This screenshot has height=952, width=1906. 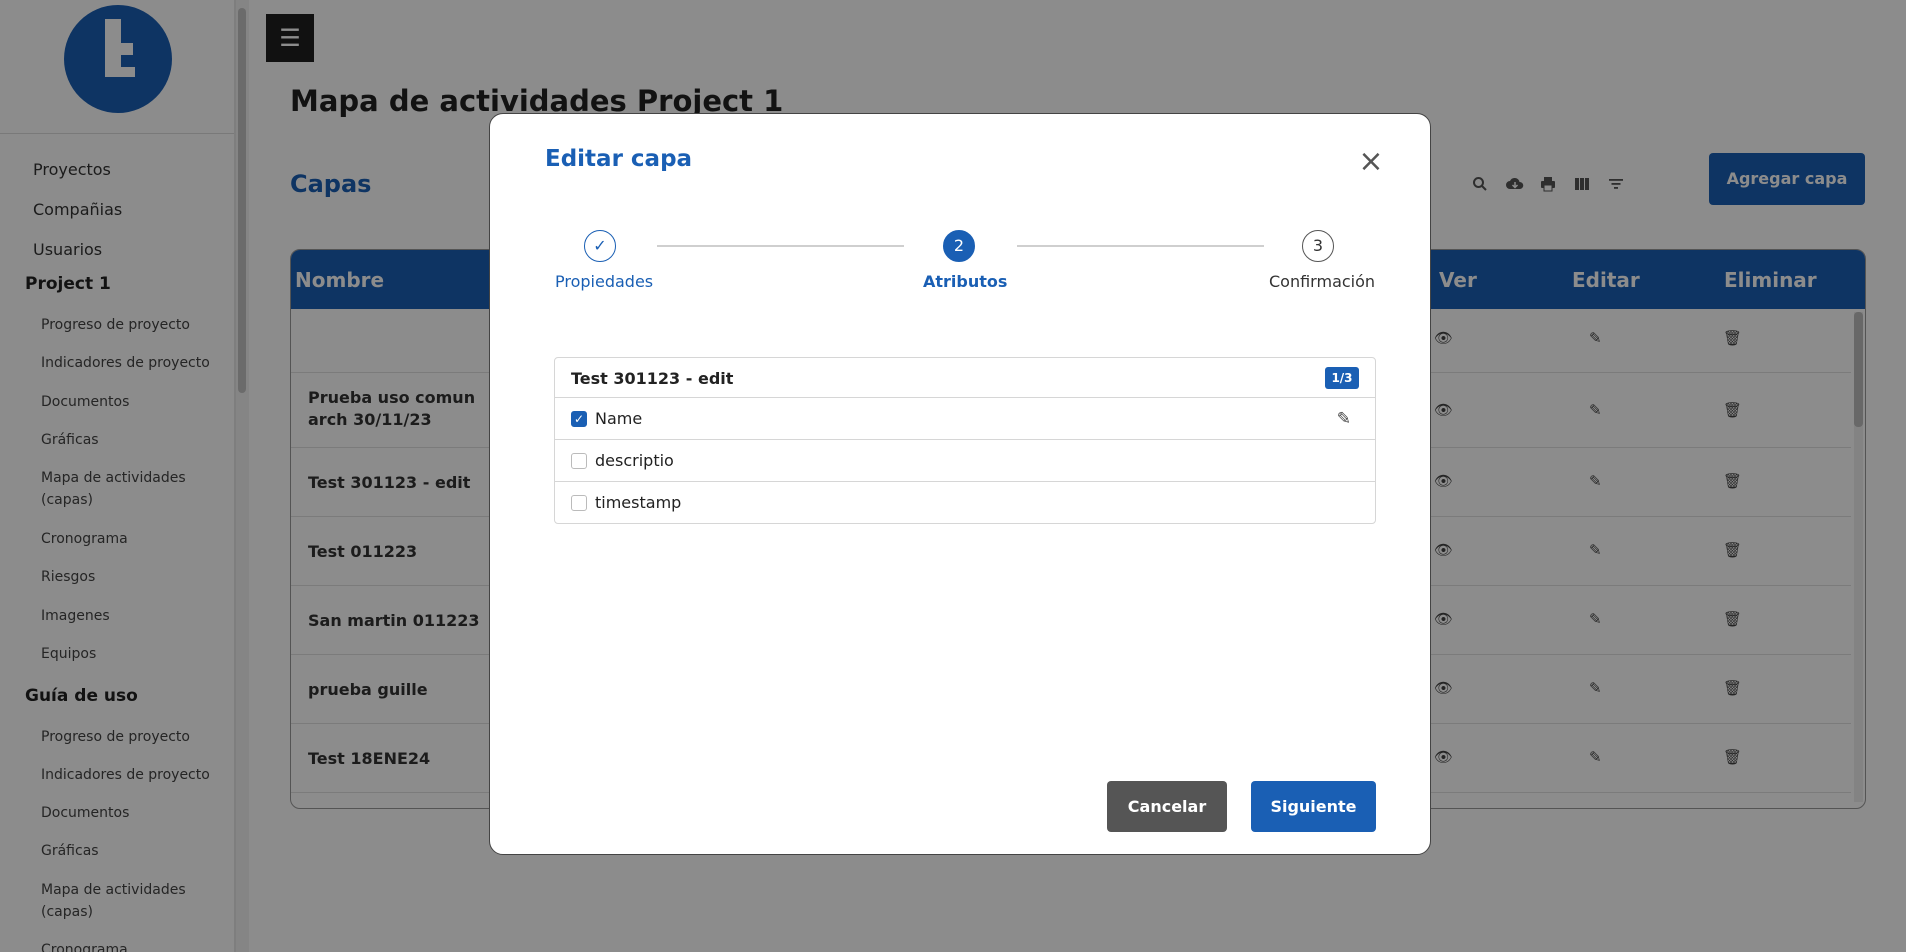 I want to click on dialog-title: Editar capa, so click(x=619, y=159).